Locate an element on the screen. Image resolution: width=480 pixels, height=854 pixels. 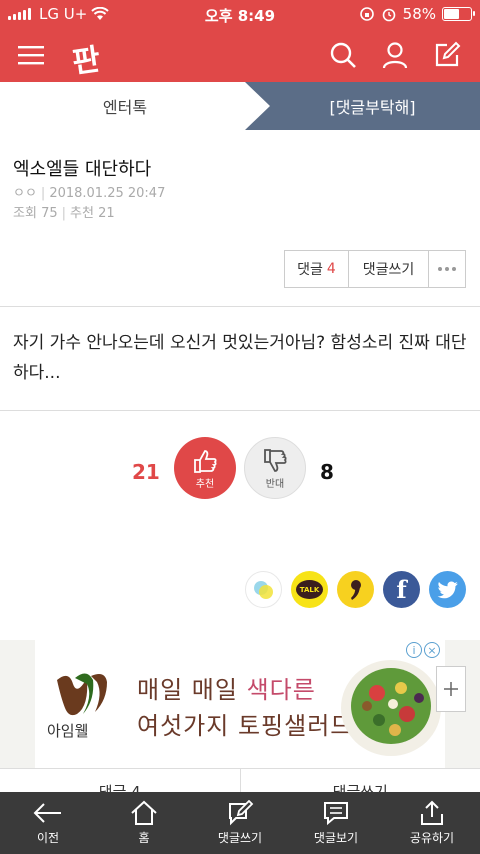
category-tabs: 엔터톡 [댓글부탁해] is located at coordinates (240, 106).